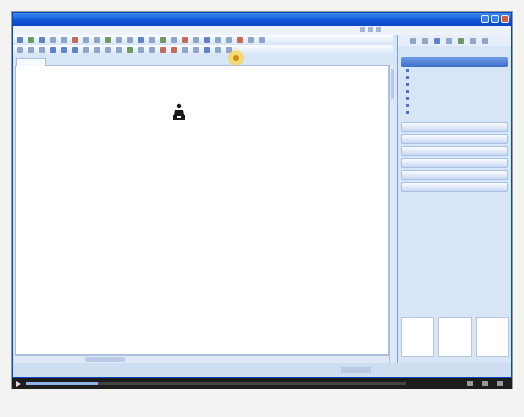 This screenshot has height=417, width=524. What do you see at coordinates (75, 40) in the screenshot?
I see `spelling-icon` at bounding box center [75, 40].